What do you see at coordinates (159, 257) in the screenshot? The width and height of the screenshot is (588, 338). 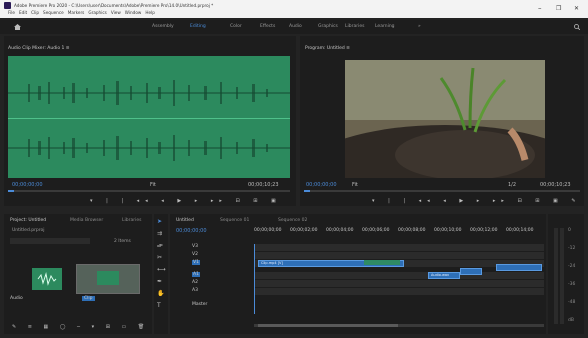 I see `razor-icon: ✂` at bounding box center [159, 257].